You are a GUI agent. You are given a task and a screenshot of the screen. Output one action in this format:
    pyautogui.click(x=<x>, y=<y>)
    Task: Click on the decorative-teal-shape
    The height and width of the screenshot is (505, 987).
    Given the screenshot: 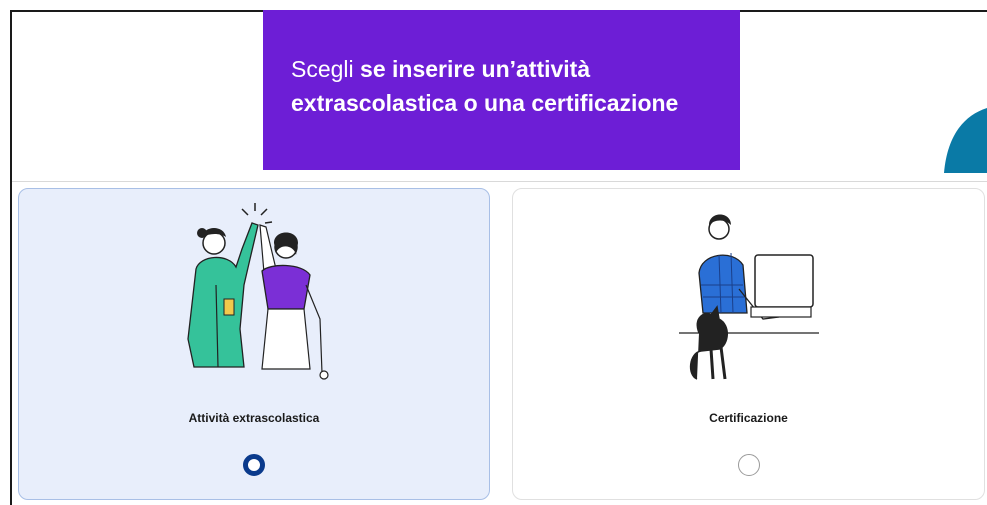 What is the action you would take?
    pyautogui.click(x=964, y=135)
    